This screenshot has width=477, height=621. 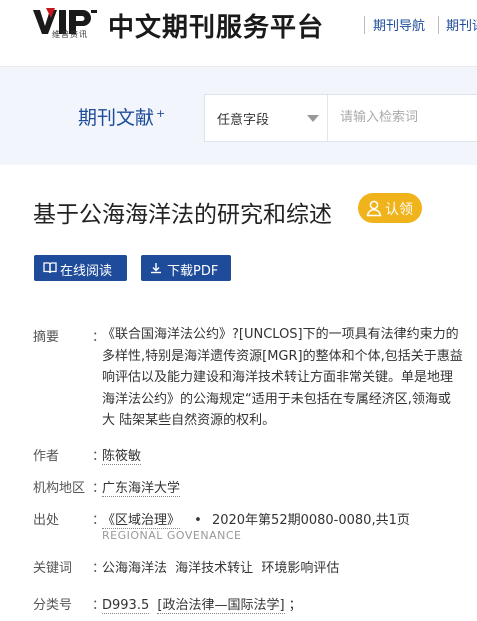 I want to click on source-journal-link: 《区域治理》, so click(x=141, y=521).